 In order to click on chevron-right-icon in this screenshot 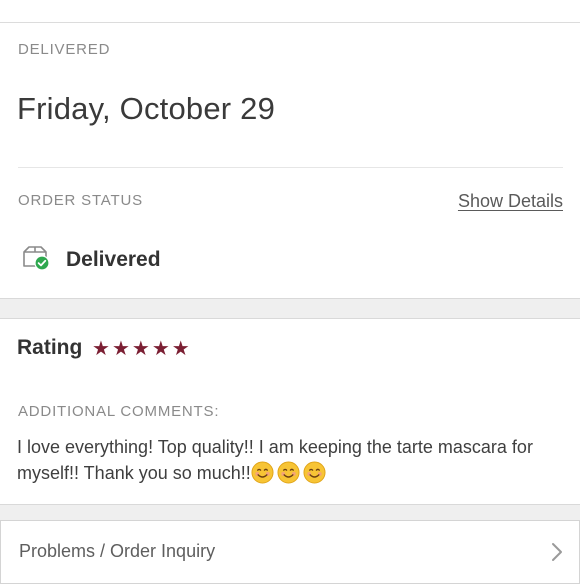, I will do `click(557, 552)`.